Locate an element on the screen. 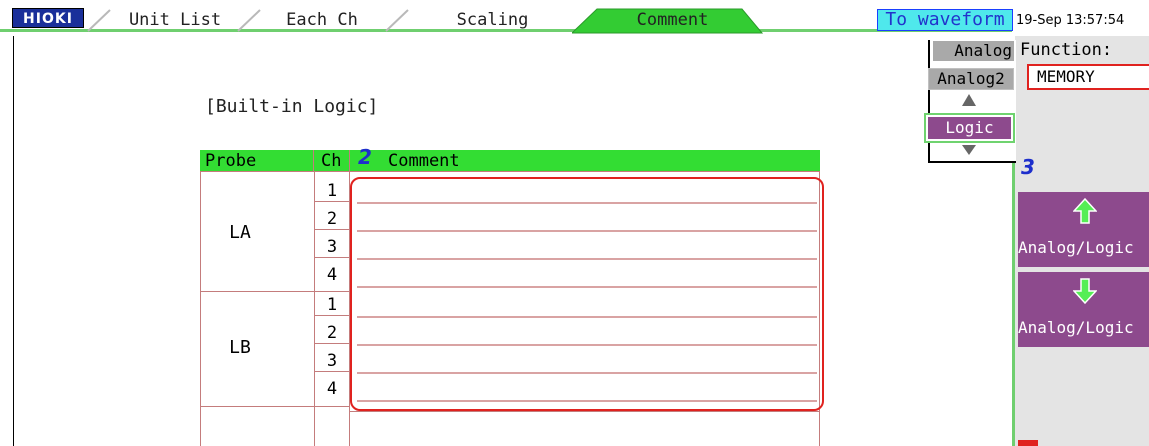 Image resolution: width=1149 pixels, height=446 pixels. arrow-down-icon is located at coordinates (1085, 291).